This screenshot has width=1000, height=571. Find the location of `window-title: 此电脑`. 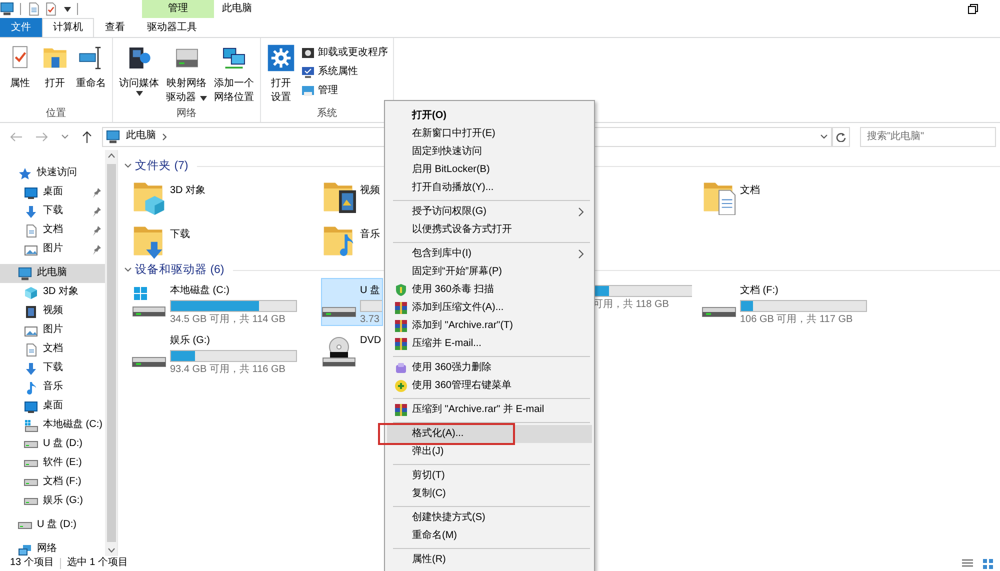

window-title: 此电脑 is located at coordinates (237, 9).